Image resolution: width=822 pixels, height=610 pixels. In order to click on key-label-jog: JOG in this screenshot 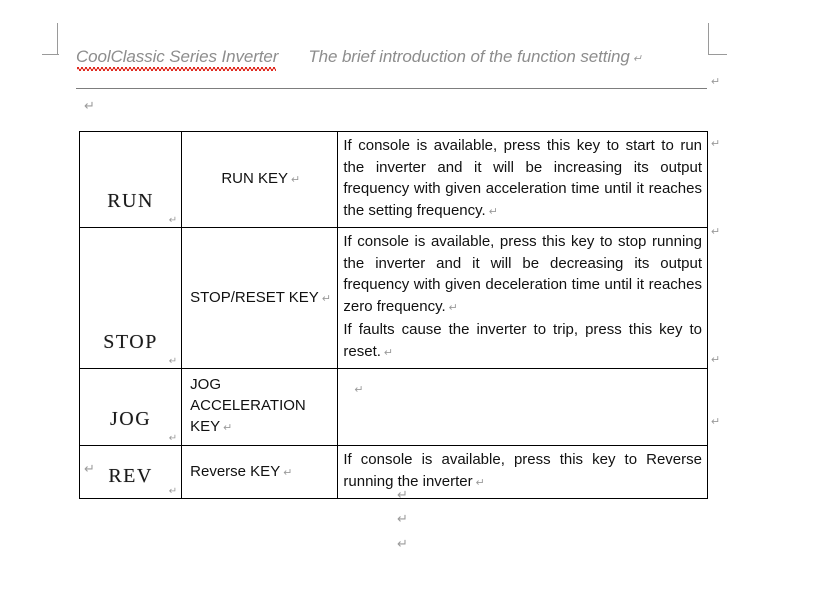, I will do `click(130, 419)`.